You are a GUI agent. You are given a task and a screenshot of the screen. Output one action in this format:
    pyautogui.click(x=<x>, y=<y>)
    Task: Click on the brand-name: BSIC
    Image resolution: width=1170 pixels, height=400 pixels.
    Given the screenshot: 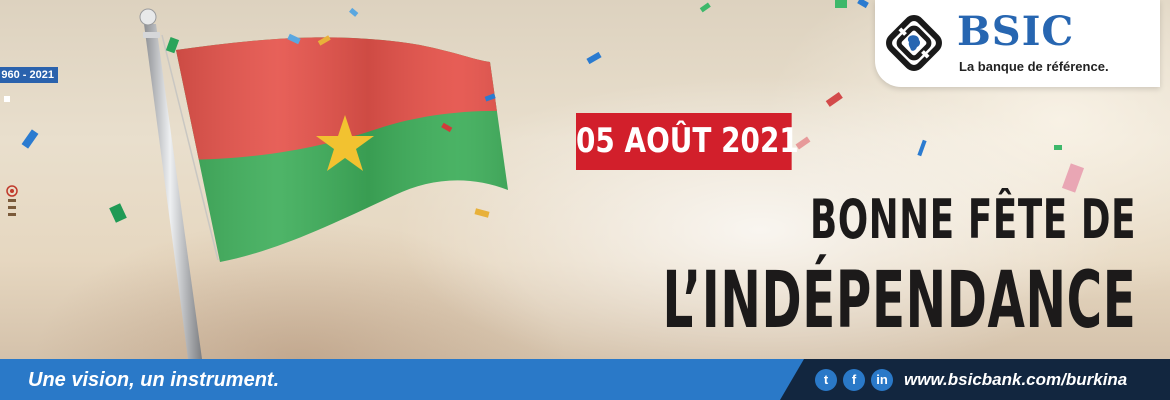 What is the action you would take?
    pyautogui.click(x=1016, y=31)
    